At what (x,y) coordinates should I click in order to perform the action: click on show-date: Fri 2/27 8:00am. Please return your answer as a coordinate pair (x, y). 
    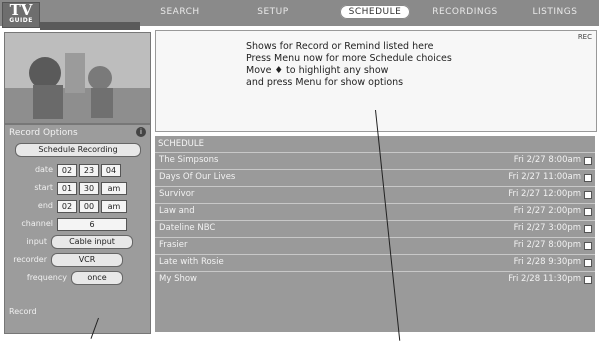
    Looking at the image, I should click on (547, 160).